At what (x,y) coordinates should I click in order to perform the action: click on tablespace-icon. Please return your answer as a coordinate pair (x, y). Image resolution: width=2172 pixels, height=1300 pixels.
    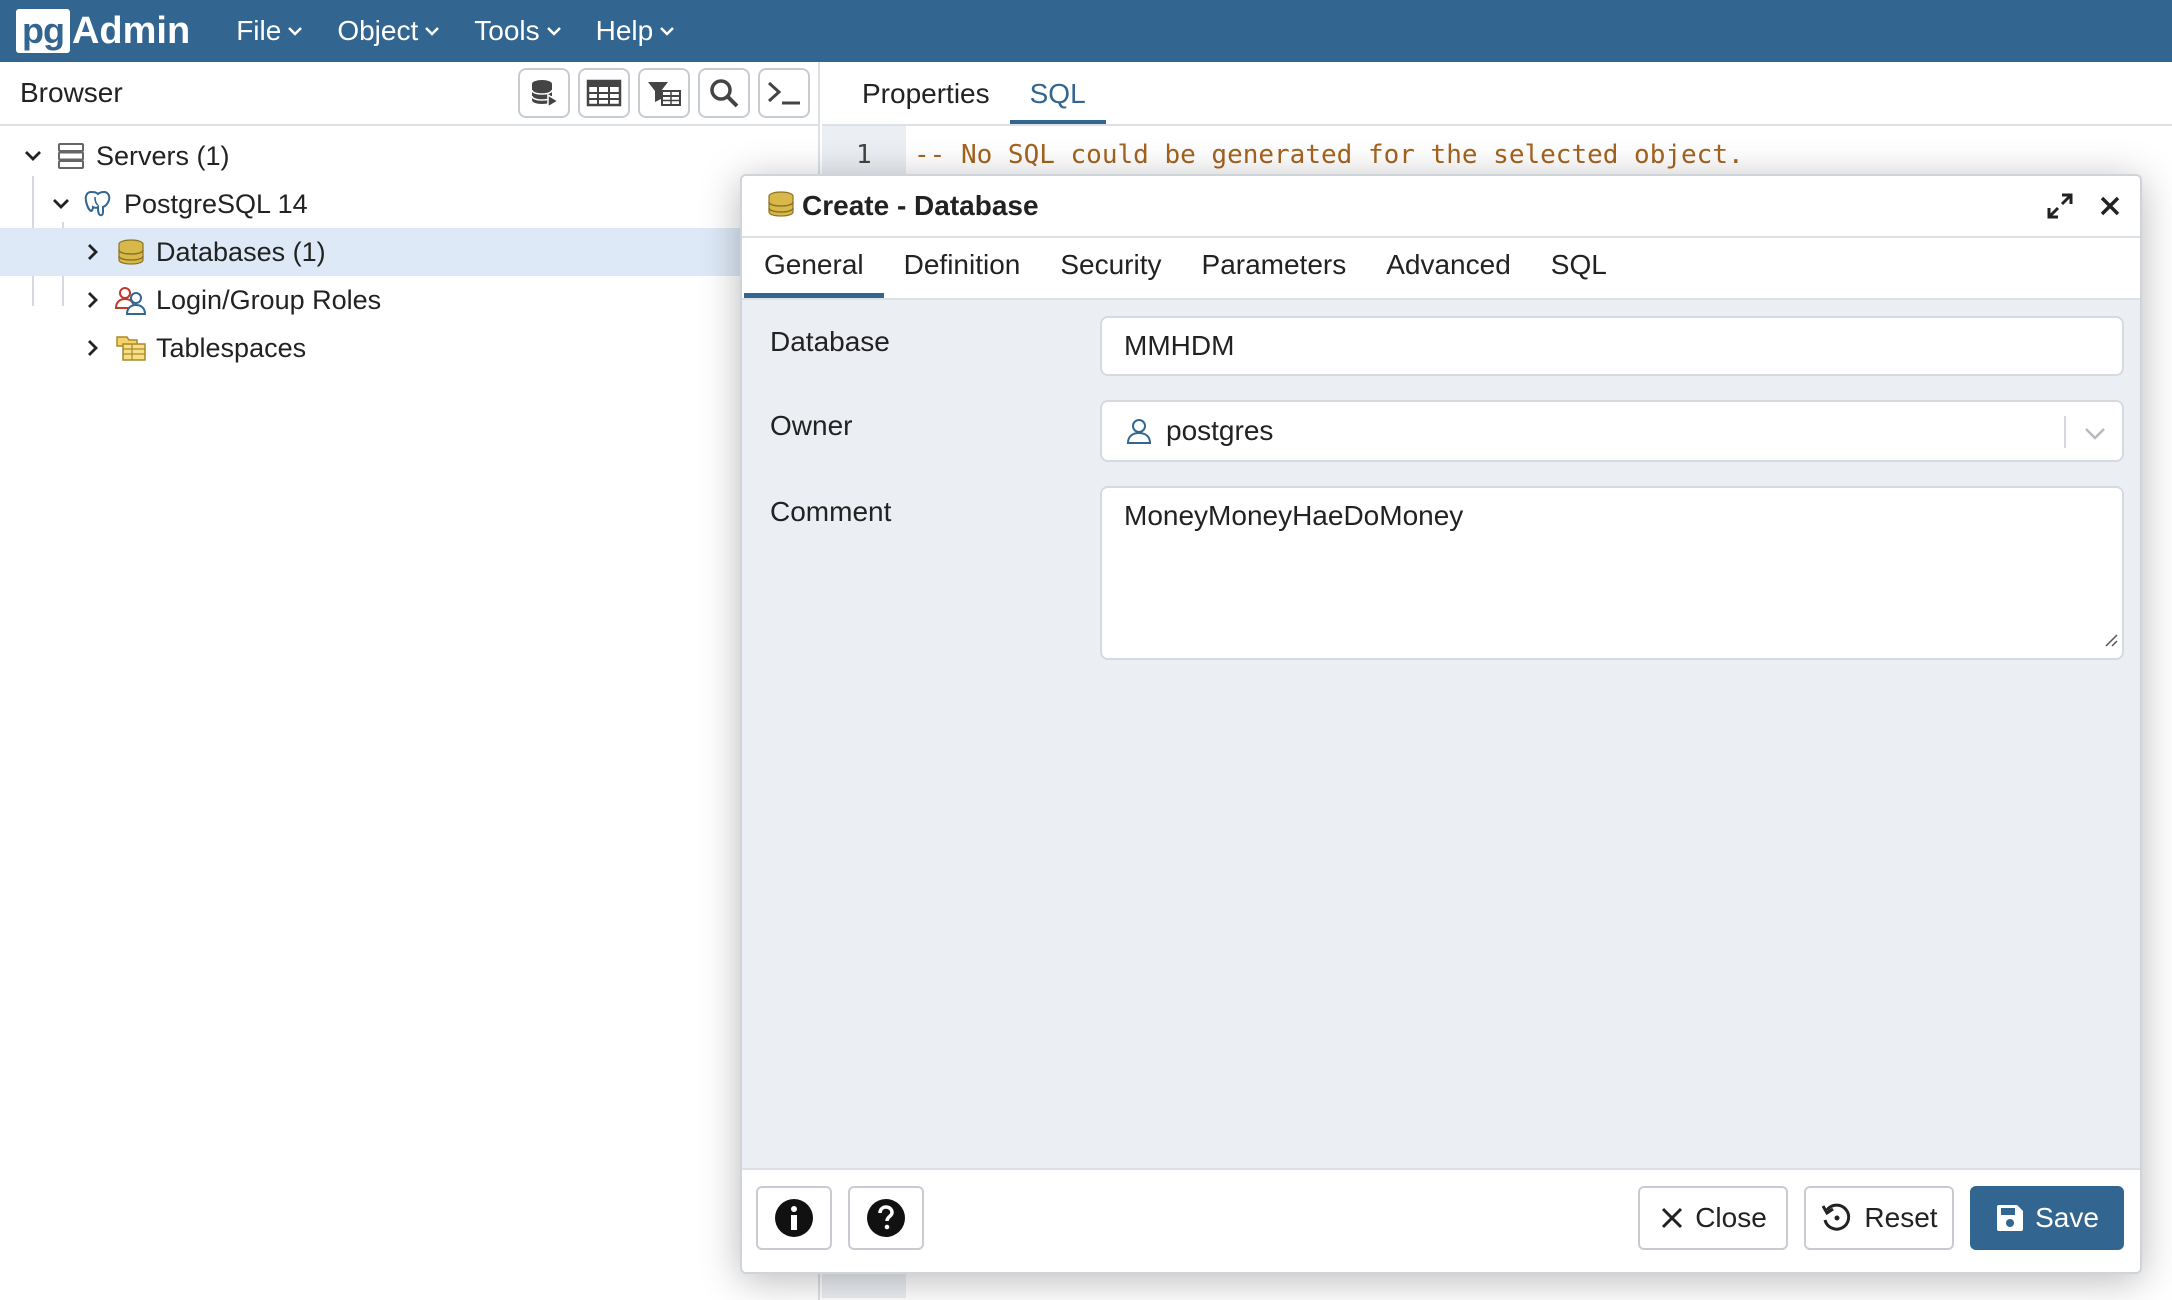
    Looking at the image, I should click on (131, 348).